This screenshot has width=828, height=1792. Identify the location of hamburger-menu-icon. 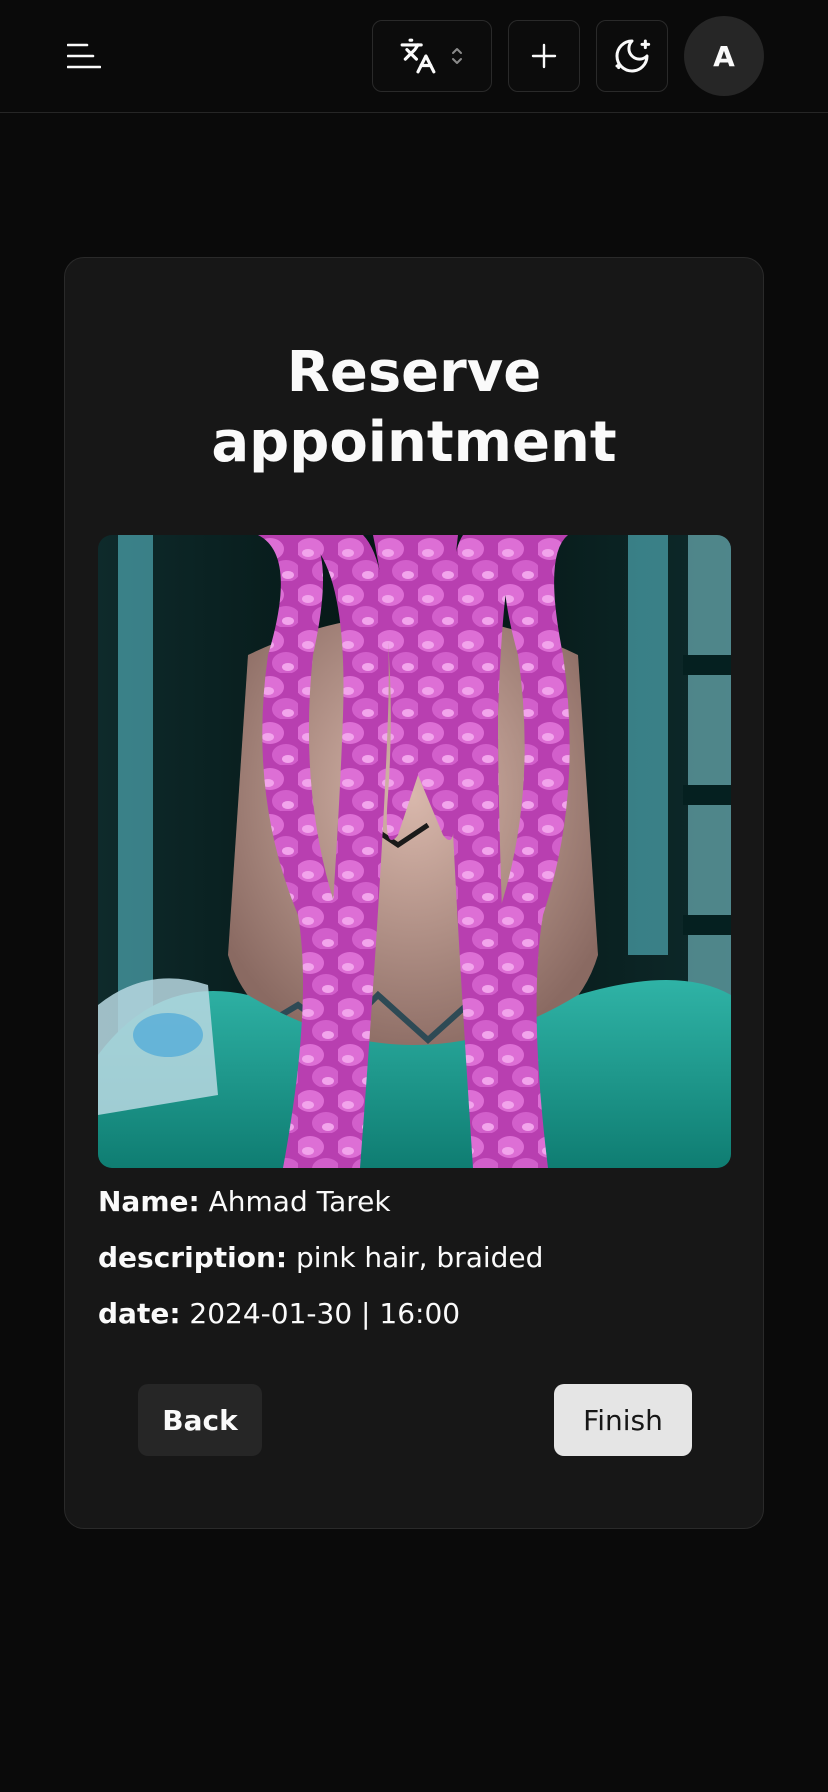
(84, 56).